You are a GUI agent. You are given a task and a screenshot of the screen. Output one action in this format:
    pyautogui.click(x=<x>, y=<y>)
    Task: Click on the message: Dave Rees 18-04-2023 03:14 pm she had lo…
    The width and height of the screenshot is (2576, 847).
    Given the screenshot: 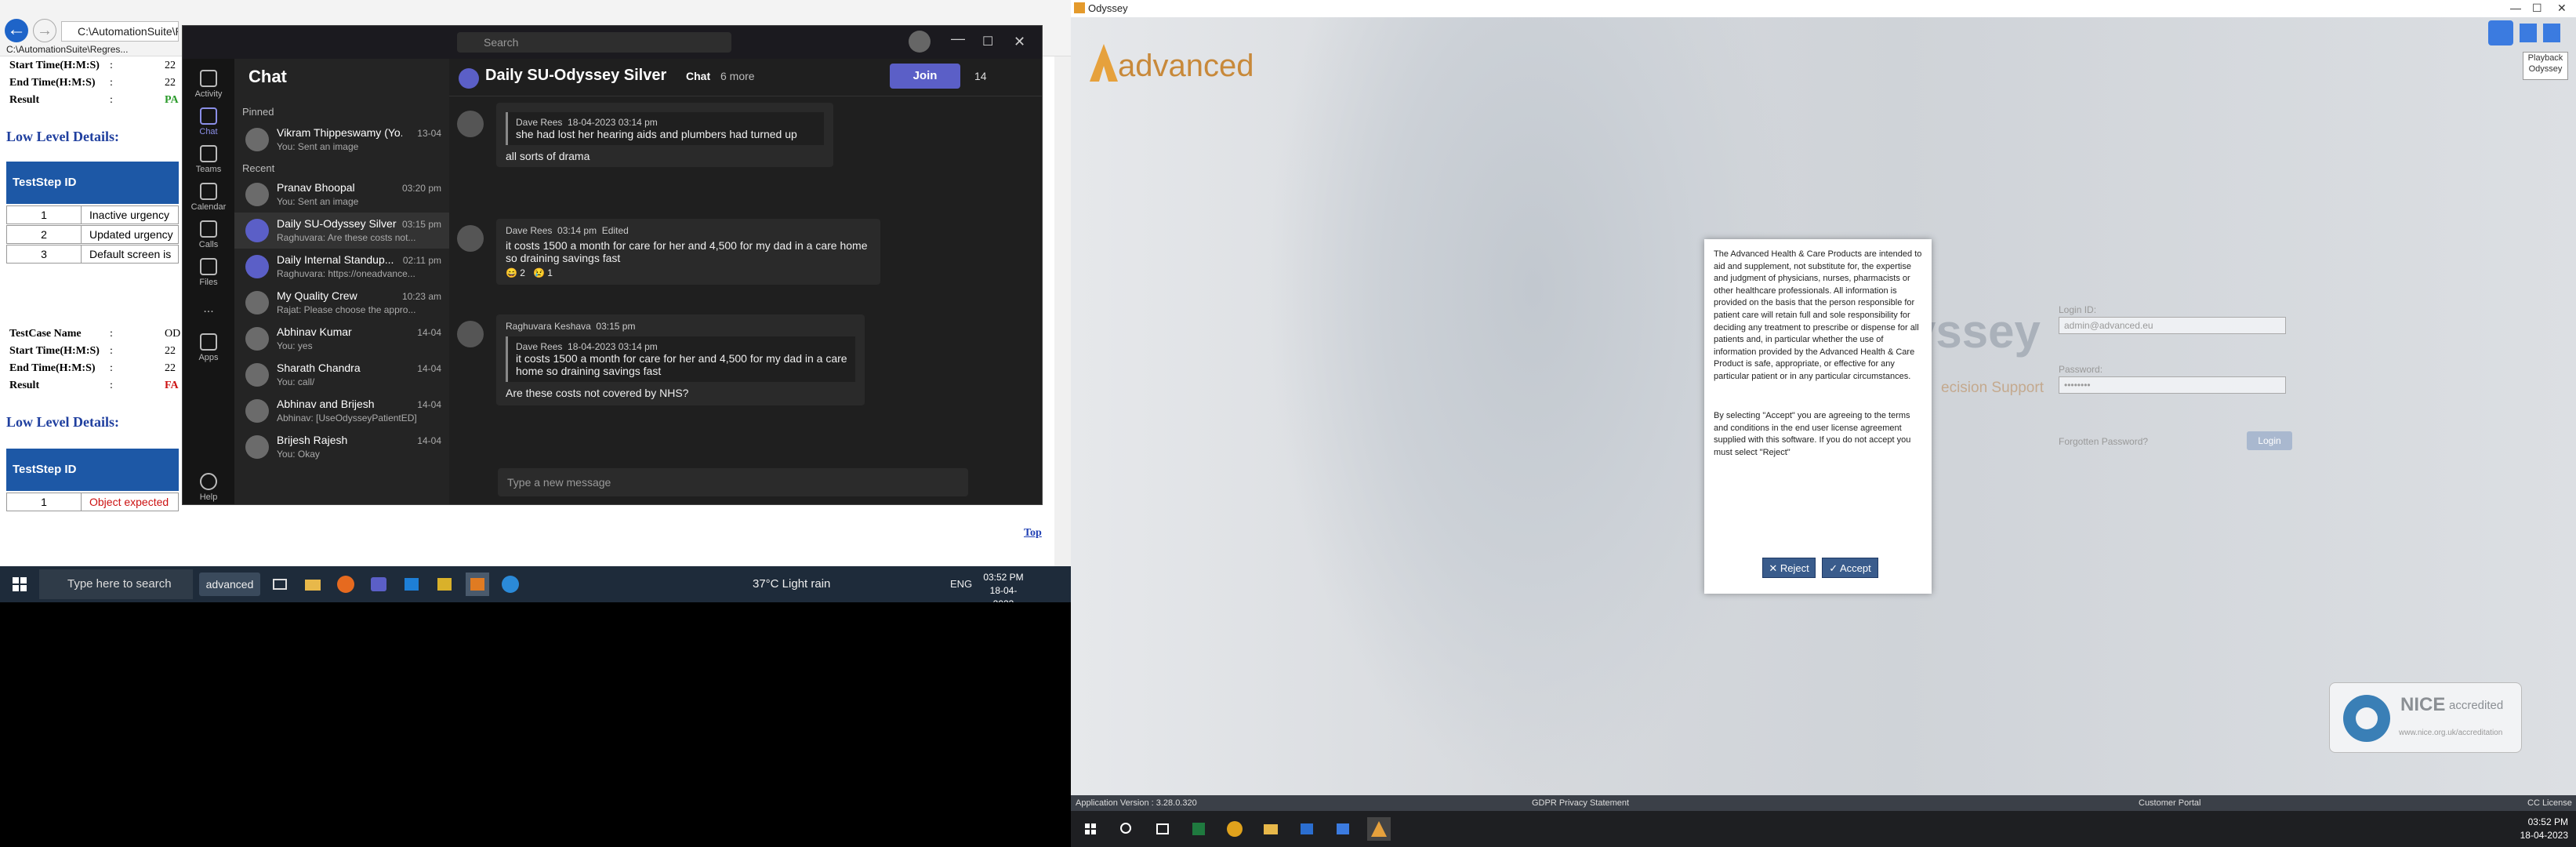 What is the action you would take?
    pyautogui.click(x=665, y=135)
    